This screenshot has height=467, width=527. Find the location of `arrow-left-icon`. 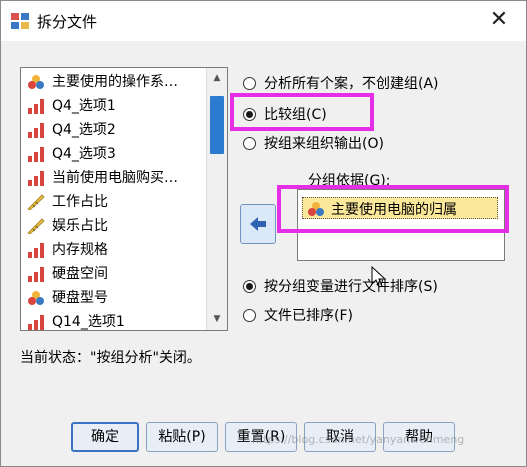

arrow-left-icon is located at coordinates (258, 224).